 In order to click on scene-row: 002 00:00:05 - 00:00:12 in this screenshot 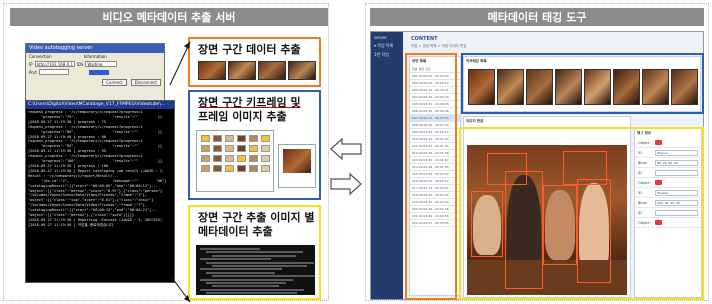, I will do `click(435, 83)`.